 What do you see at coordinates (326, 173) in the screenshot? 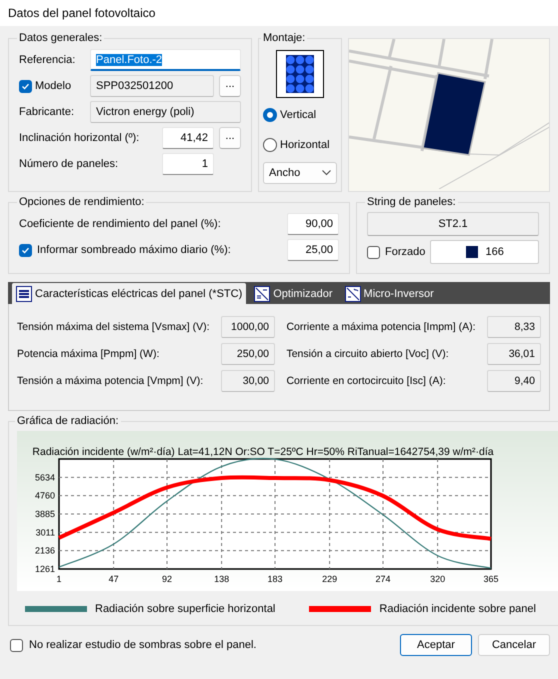
I see `chevron-down-icon` at bounding box center [326, 173].